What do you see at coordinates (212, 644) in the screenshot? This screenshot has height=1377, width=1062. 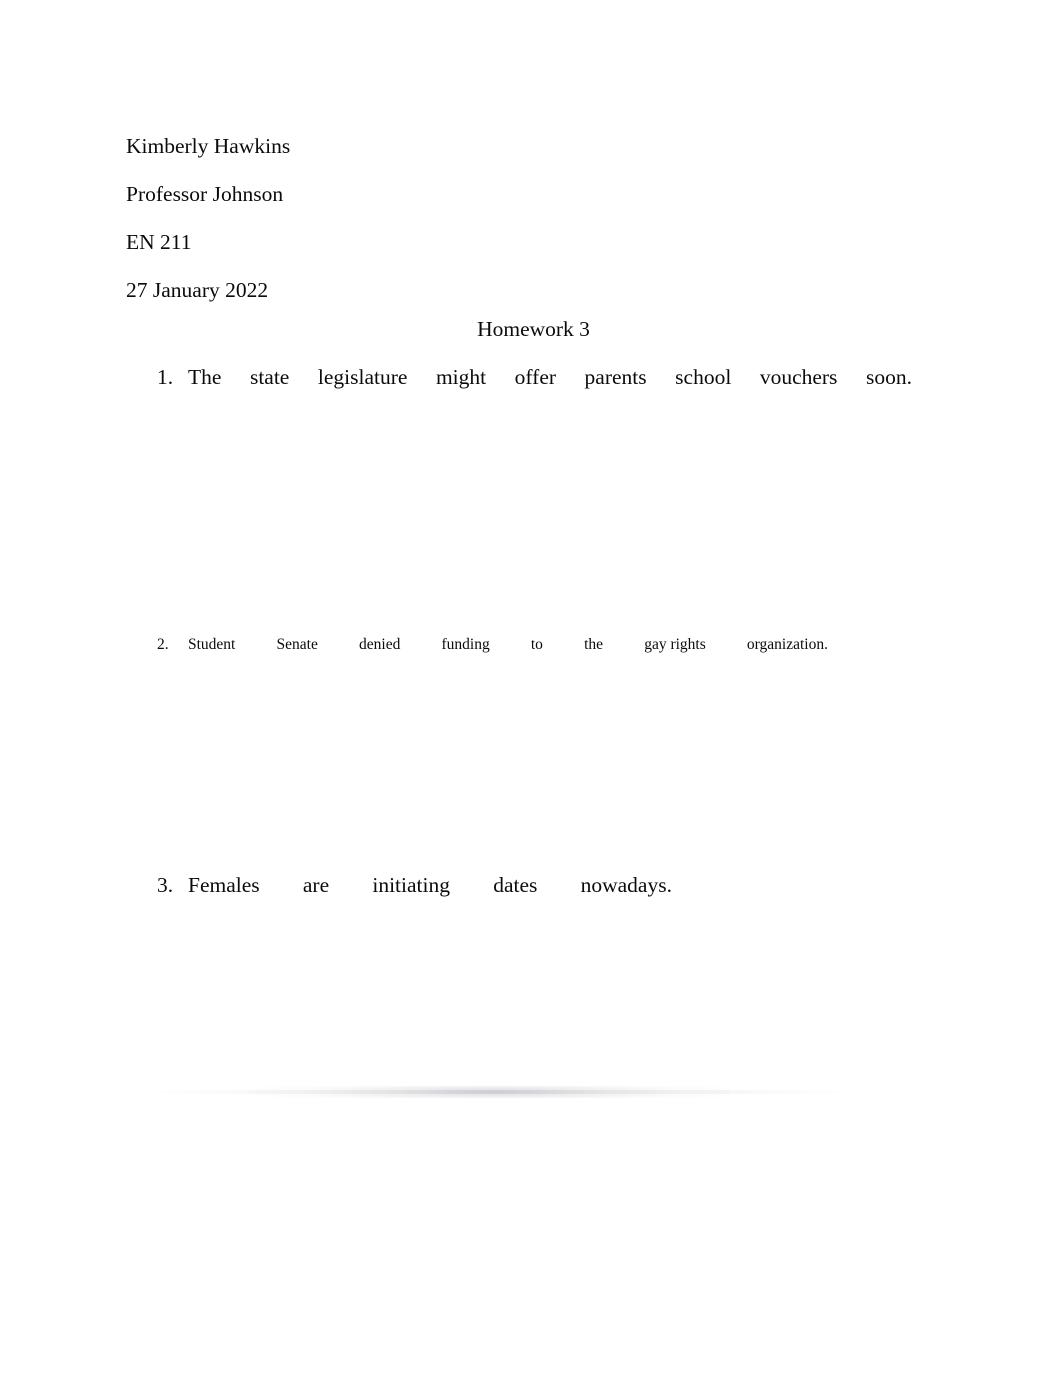 I see `word: Student` at bounding box center [212, 644].